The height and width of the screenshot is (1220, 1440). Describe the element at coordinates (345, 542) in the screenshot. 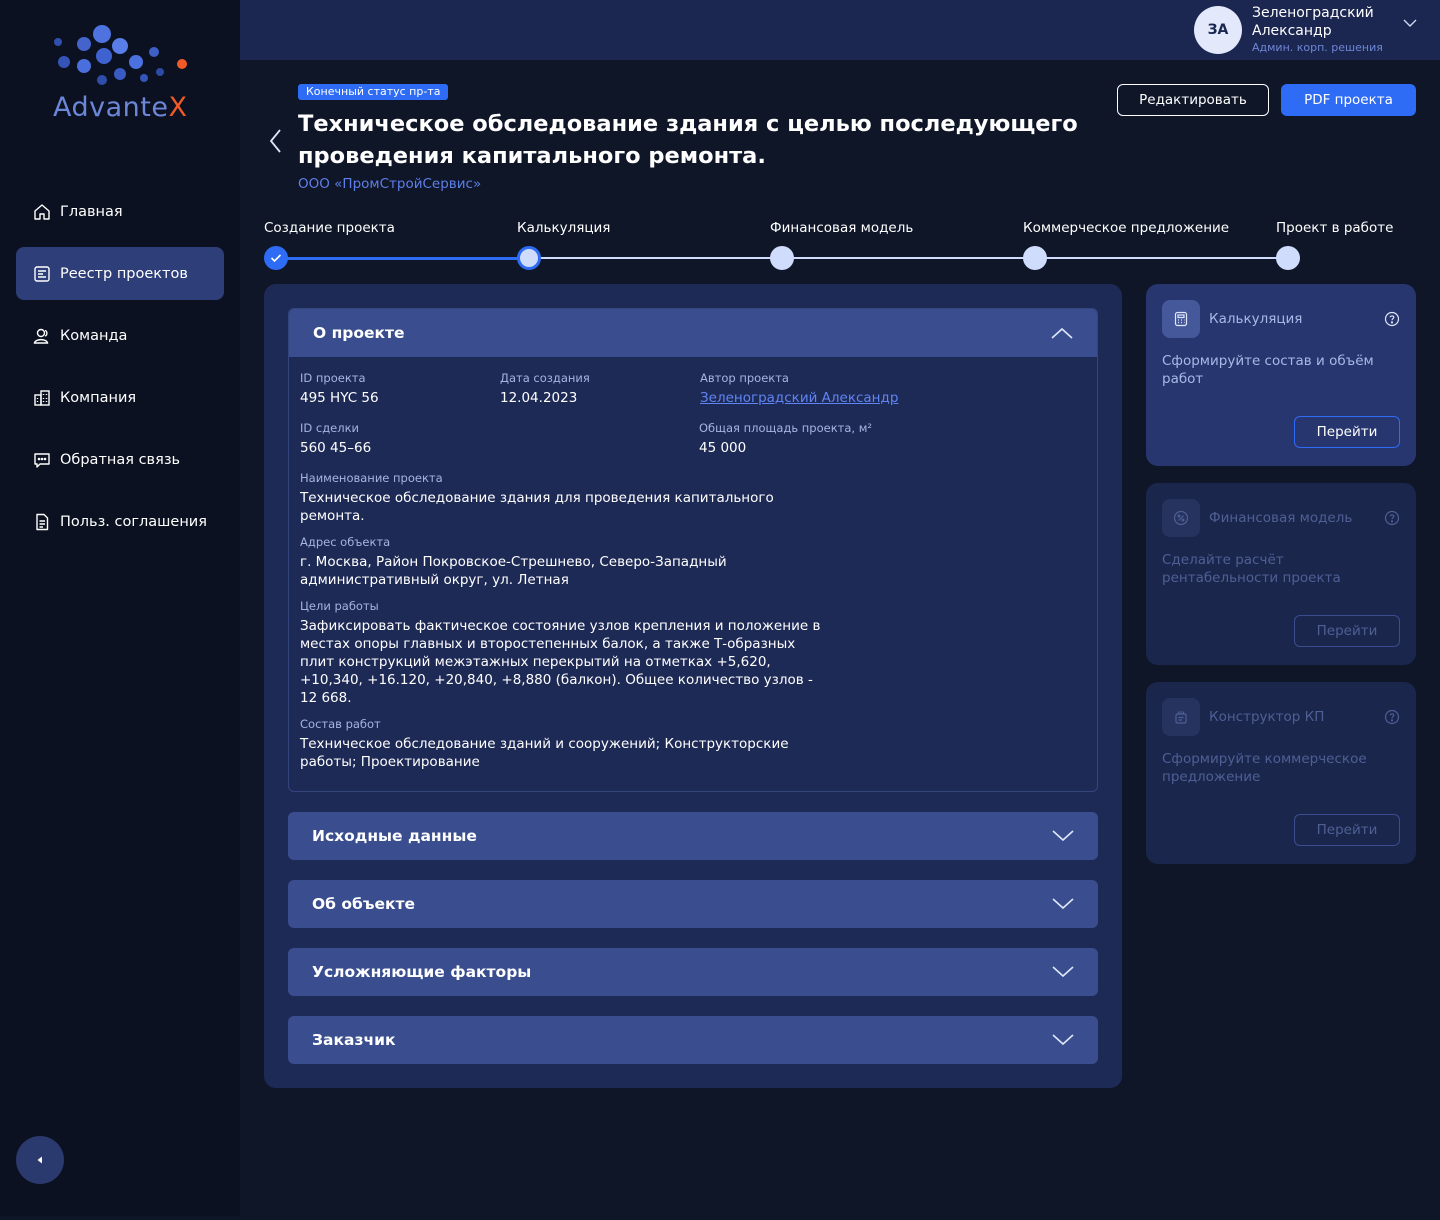

I see `field-label: Адрес объекта` at that location.